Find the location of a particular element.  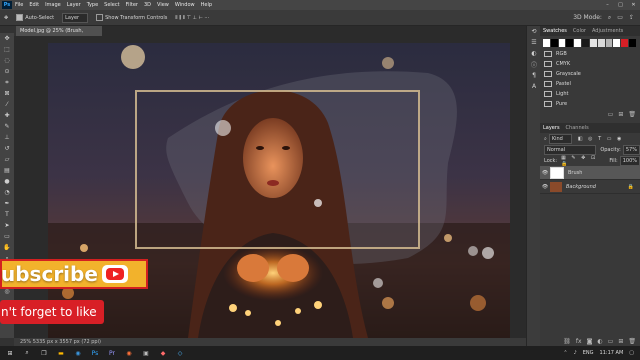

frame-tool-icon: ⊠ is located at coordinates (7, 93).